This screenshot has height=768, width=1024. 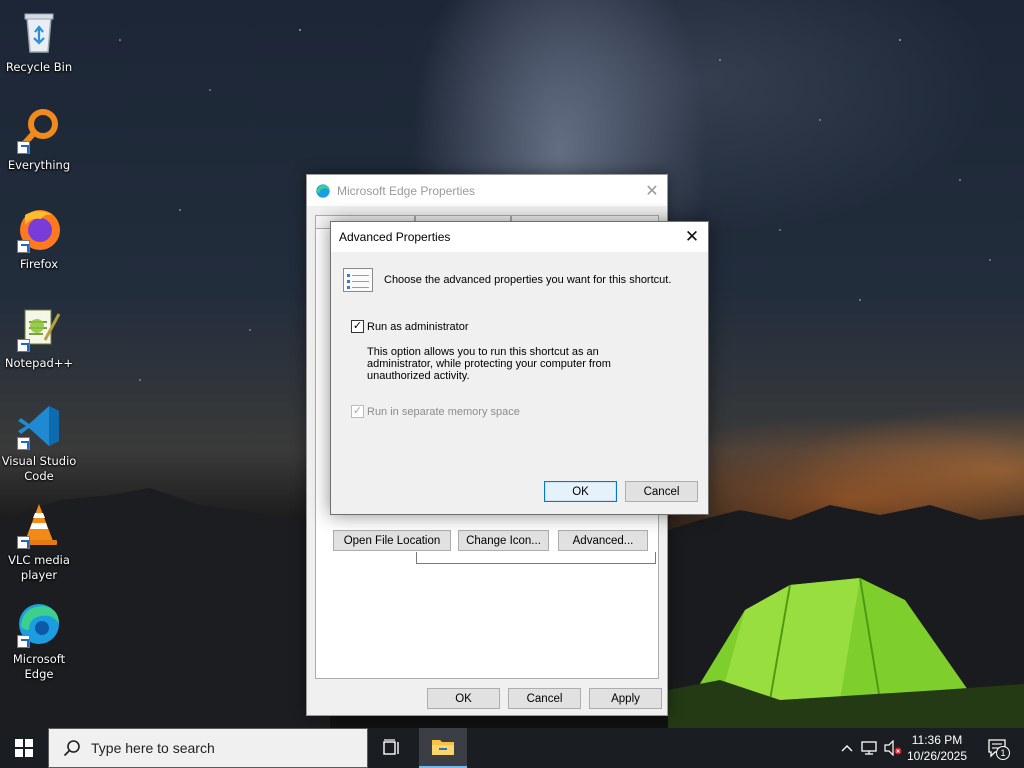 What do you see at coordinates (153, 748) in the screenshot?
I see `search-placeholder: Type here to search` at bounding box center [153, 748].